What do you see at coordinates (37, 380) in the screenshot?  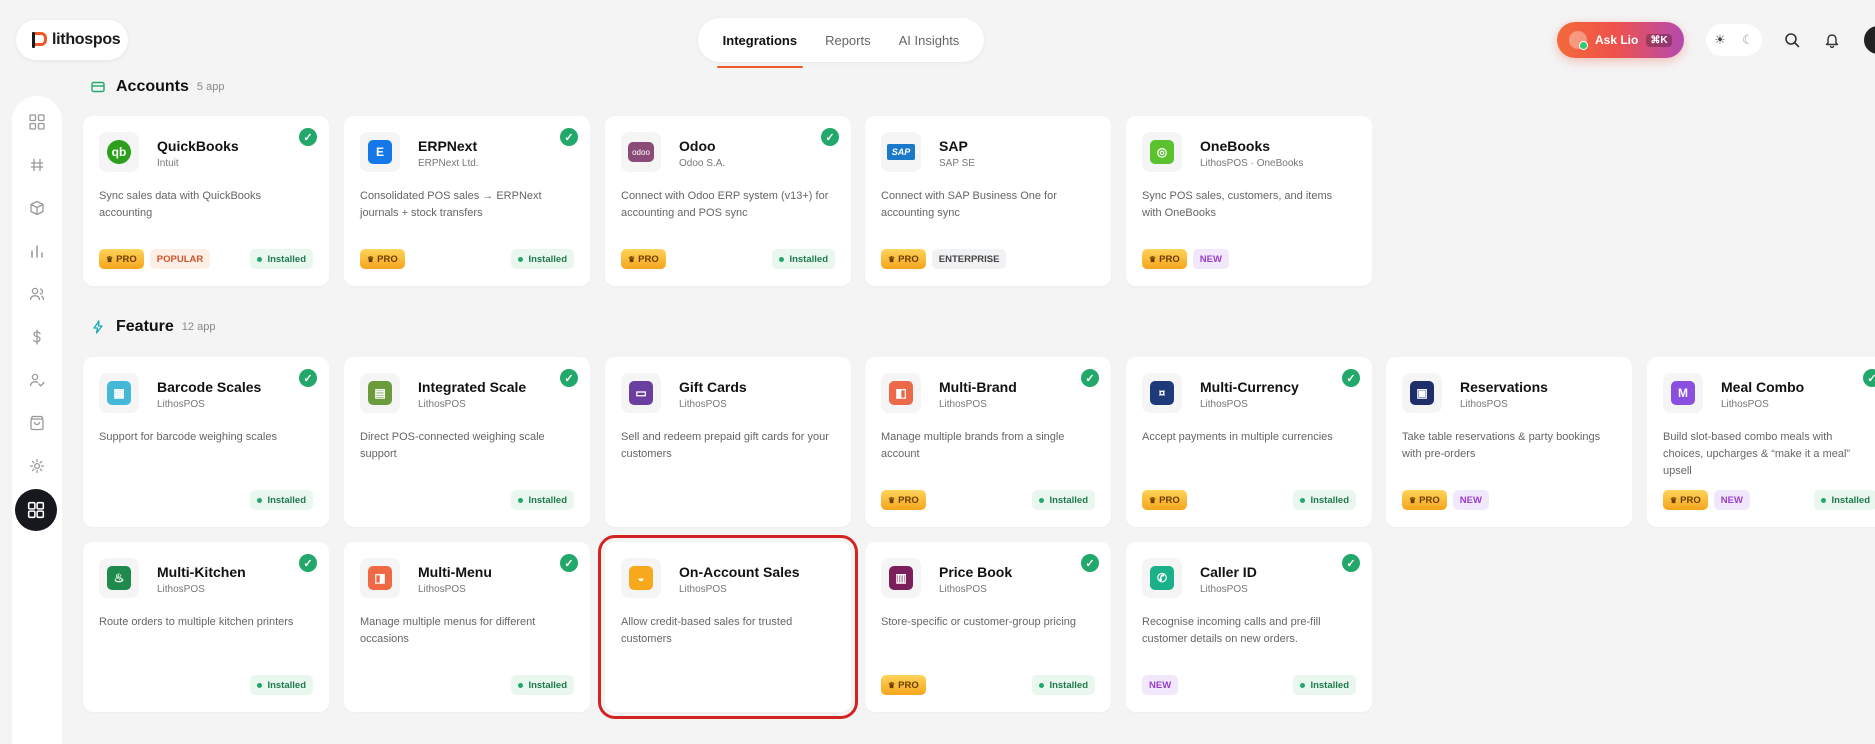 I see `staff-check-icon` at bounding box center [37, 380].